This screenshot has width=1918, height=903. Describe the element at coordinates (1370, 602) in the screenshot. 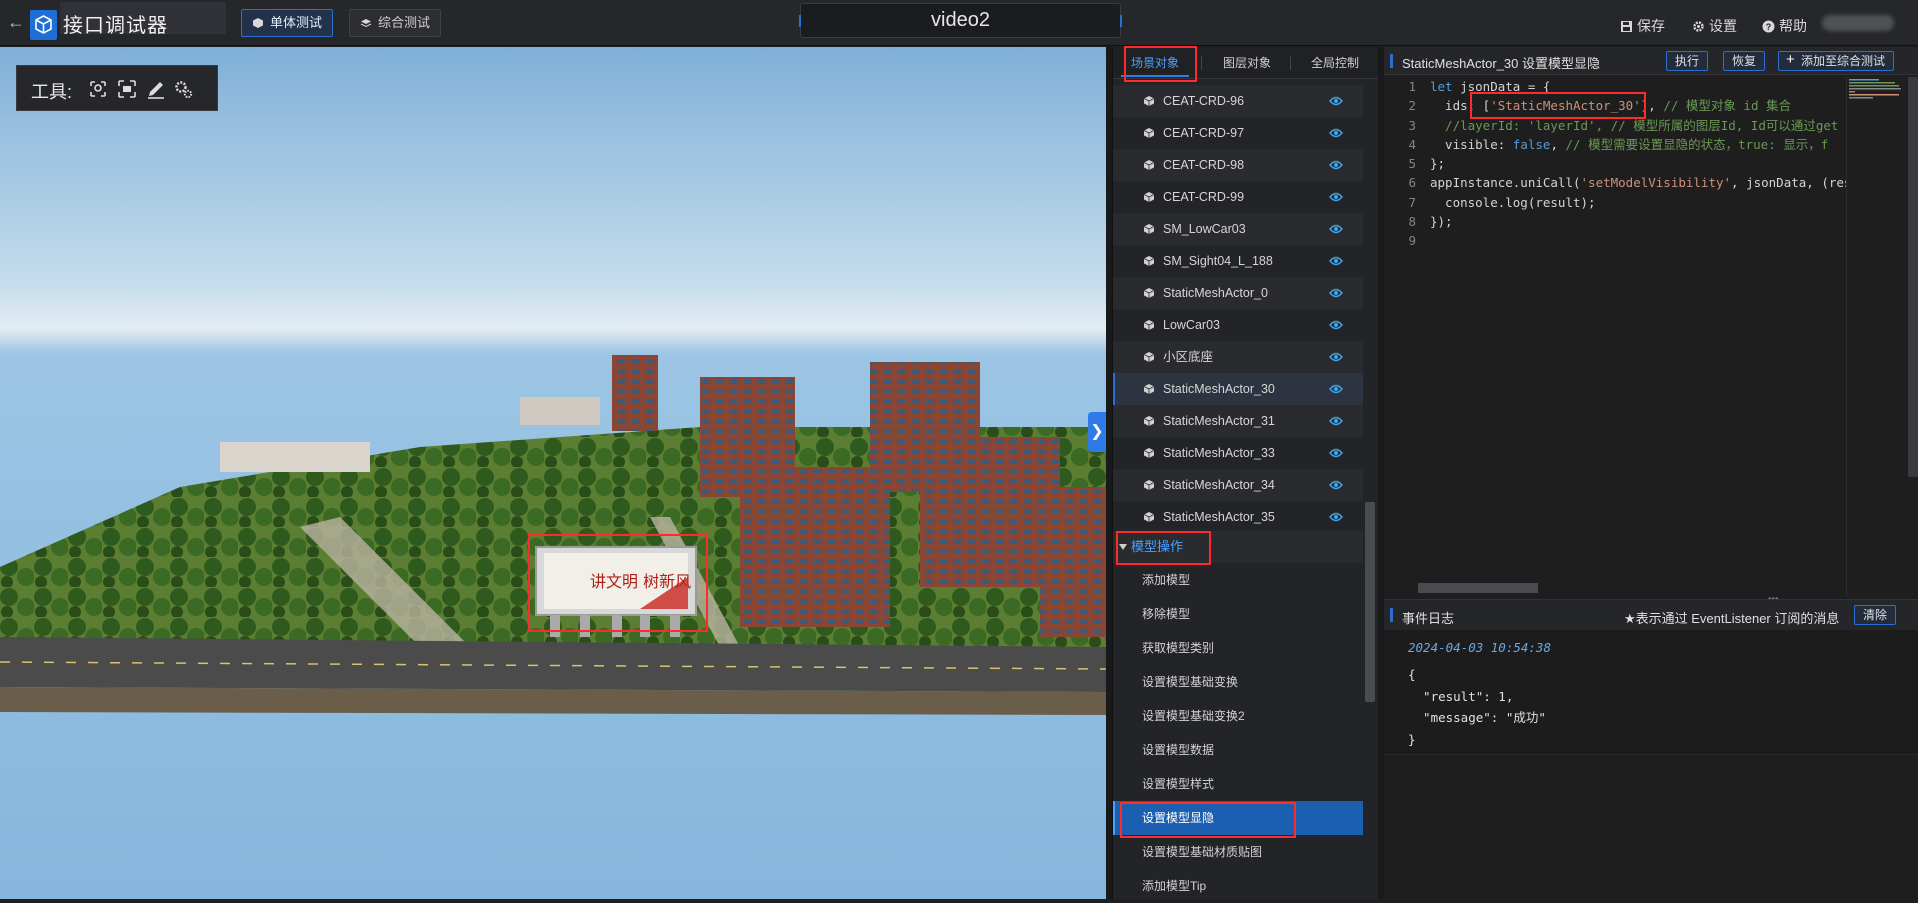

I see `list-scrollbar` at that location.